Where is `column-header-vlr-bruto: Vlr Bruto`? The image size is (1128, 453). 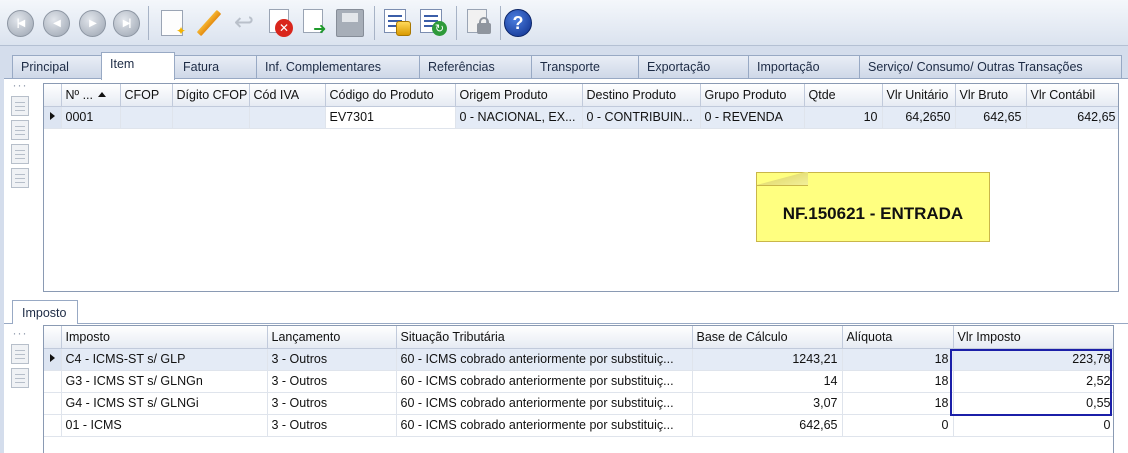 column-header-vlr-bruto: Vlr Bruto is located at coordinates (991, 95).